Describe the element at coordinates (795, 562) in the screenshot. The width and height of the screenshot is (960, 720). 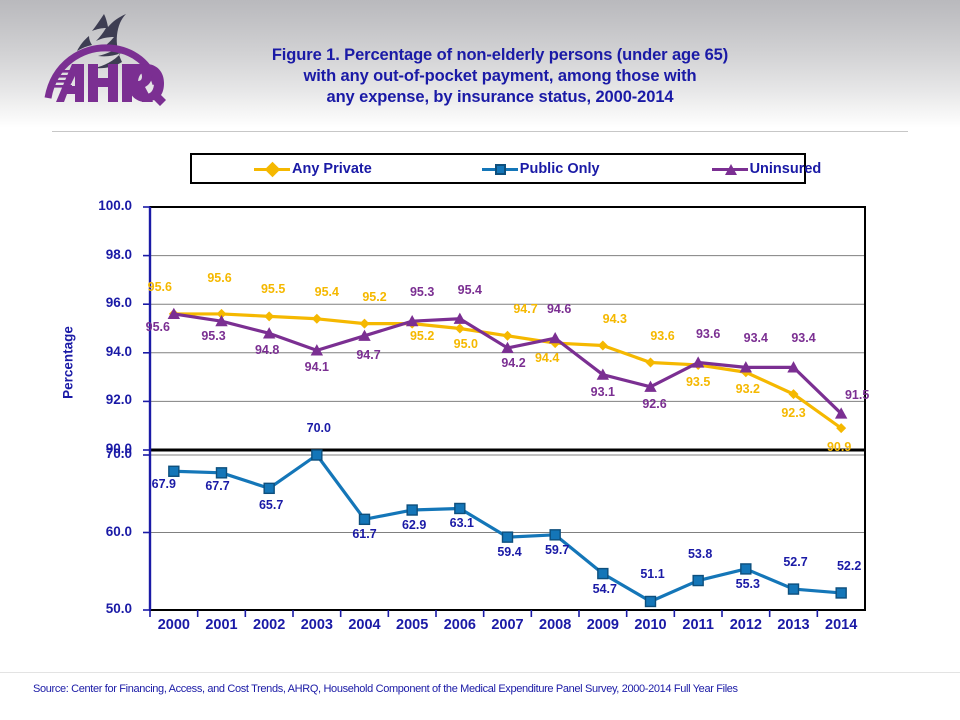
I see `data-label: 52.7` at that location.